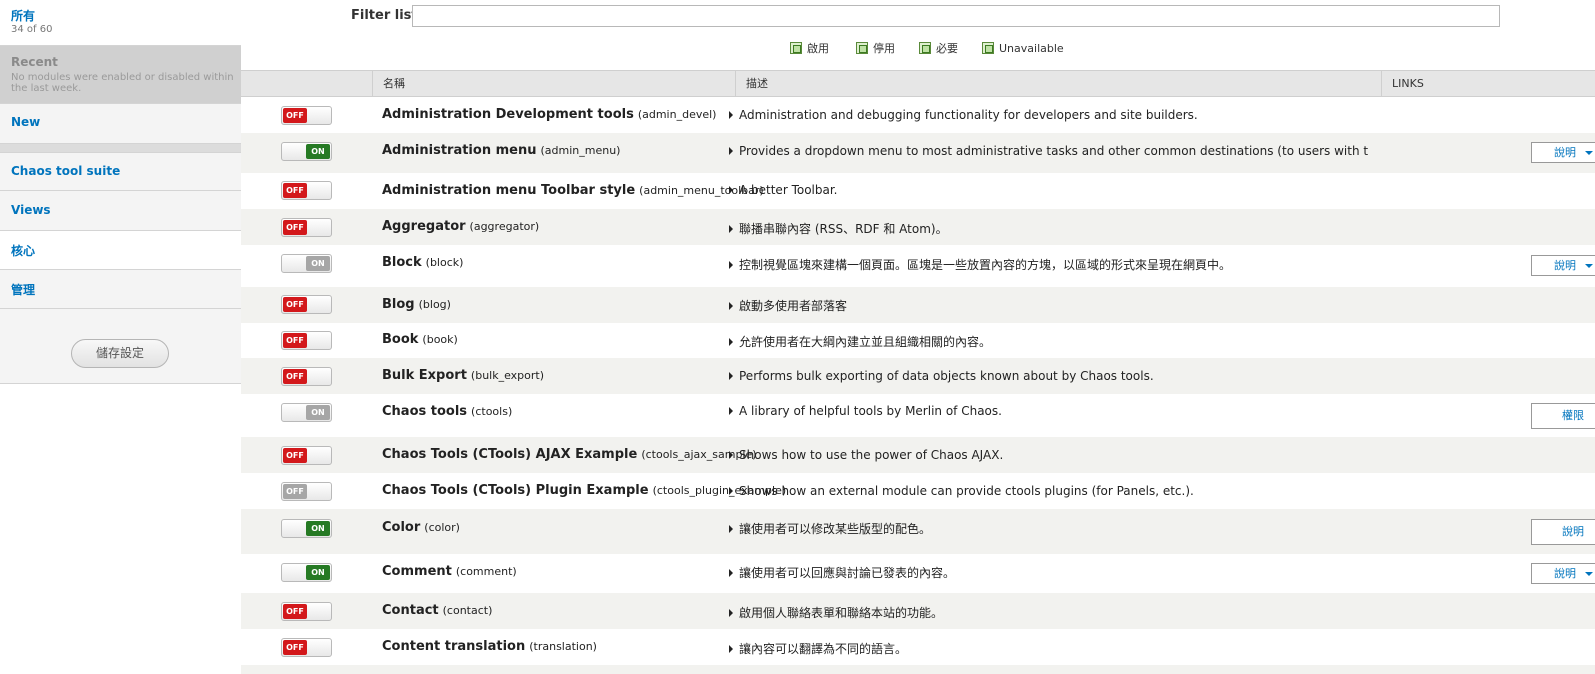  What do you see at coordinates (918, 669) in the screenshot?
I see `table-row` at bounding box center [918, 669].